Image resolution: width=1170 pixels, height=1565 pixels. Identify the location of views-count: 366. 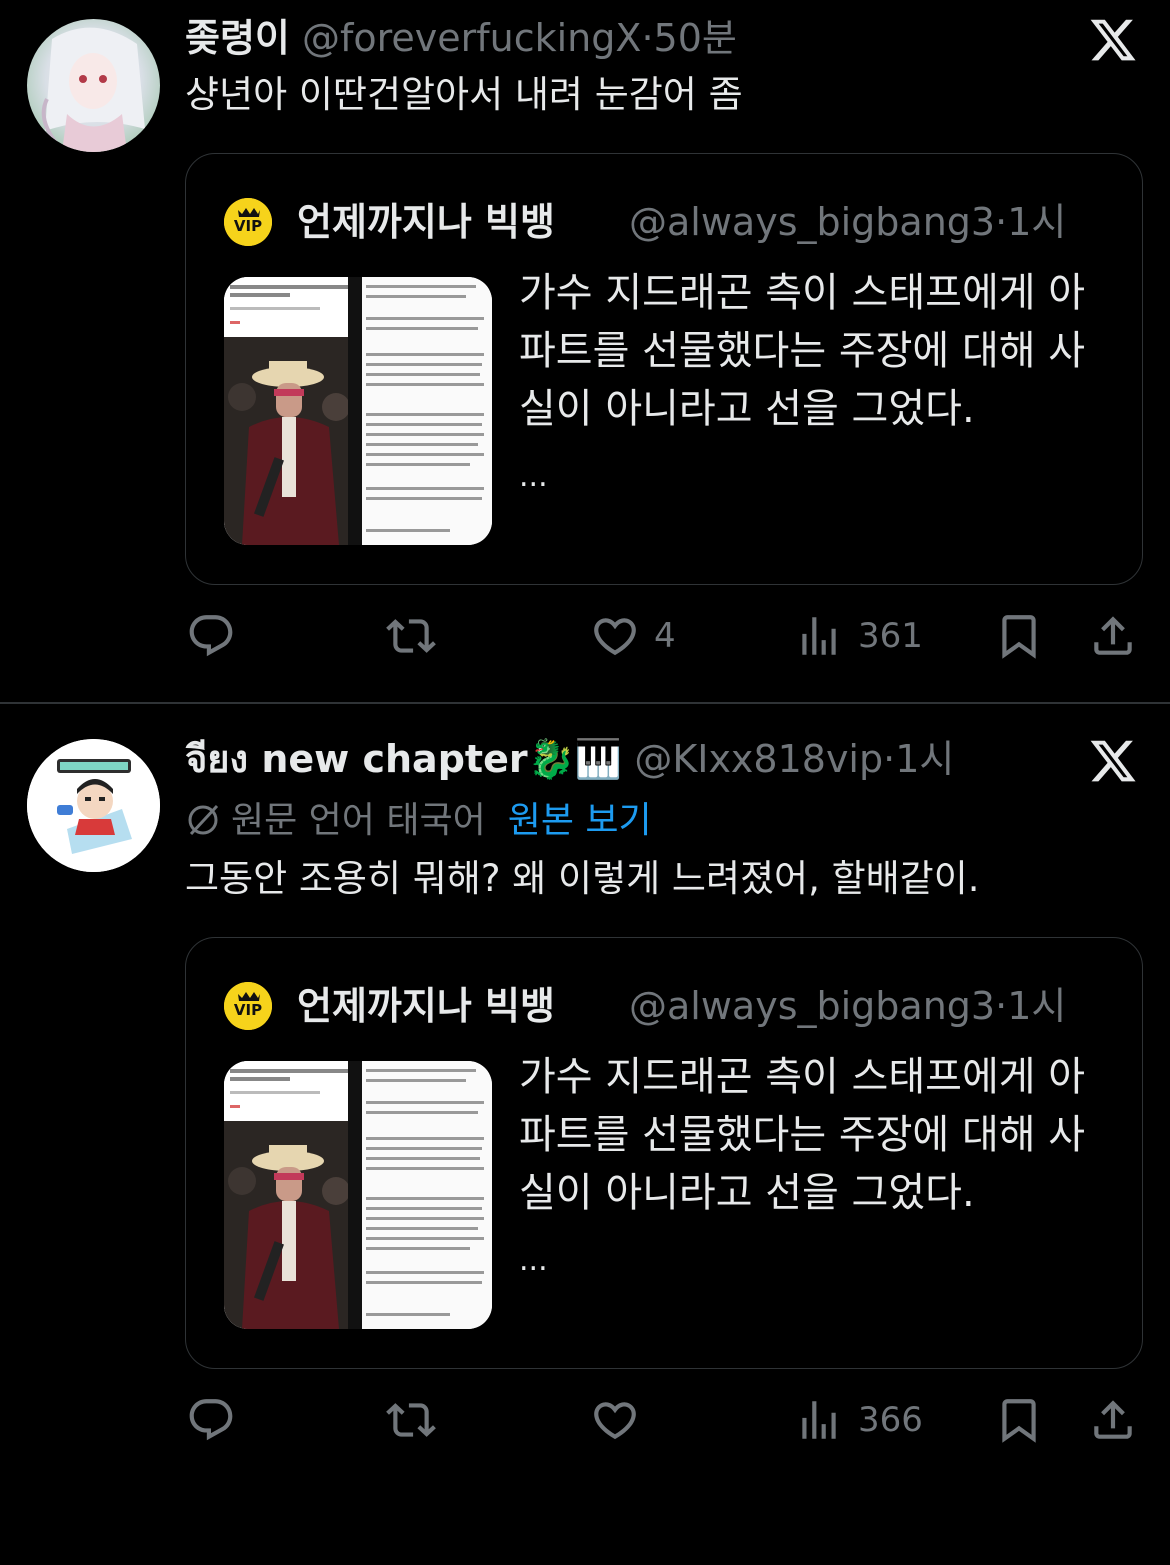
(890, 1420).